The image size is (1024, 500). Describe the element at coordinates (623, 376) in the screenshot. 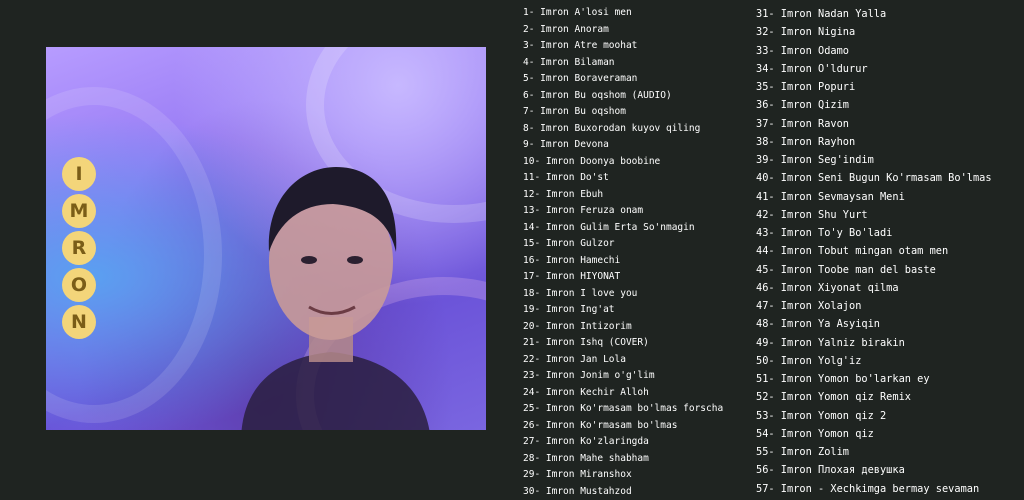

I see `track-item: 23- Imron Jonim o'g'lim` at that location.